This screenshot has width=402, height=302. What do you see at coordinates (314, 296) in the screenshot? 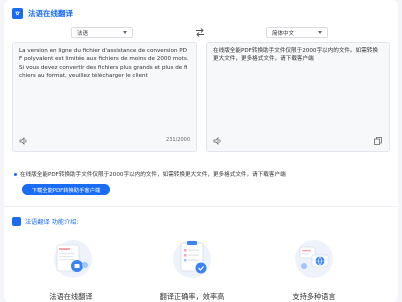
I see `feature-label: 支持多种语言` at bounding box center [314, 296].